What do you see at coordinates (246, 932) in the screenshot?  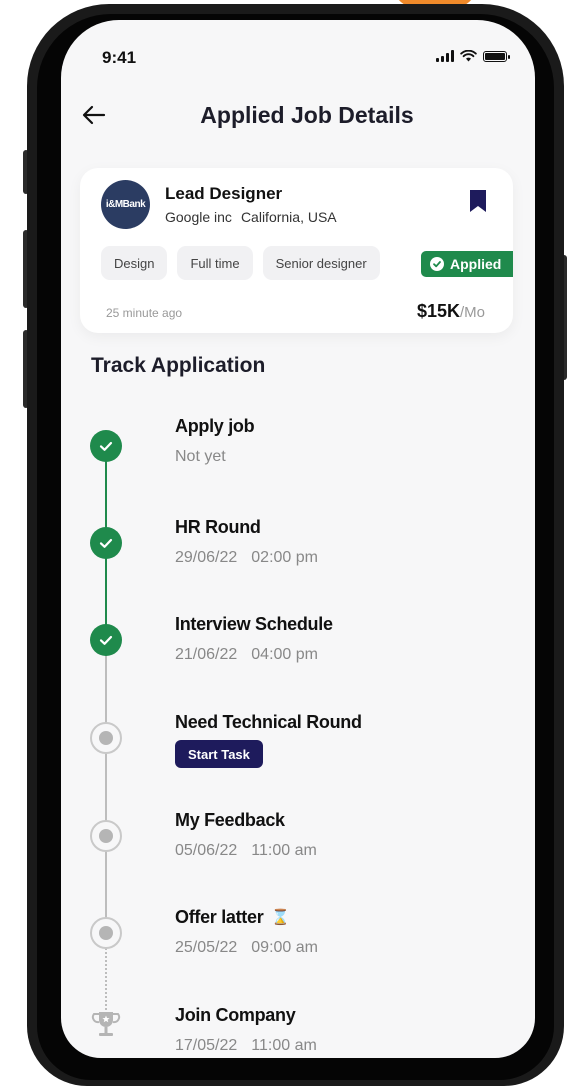 I see `step-offer-letter: Offer latter ⌛ 25/05/22 09:00 am` at bounding box center [246, 932].